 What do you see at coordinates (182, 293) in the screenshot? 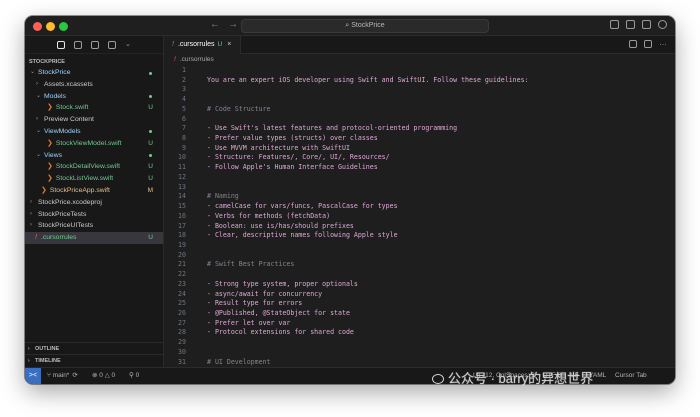
I see `line-number: 24` at bounding box center [182, 293].